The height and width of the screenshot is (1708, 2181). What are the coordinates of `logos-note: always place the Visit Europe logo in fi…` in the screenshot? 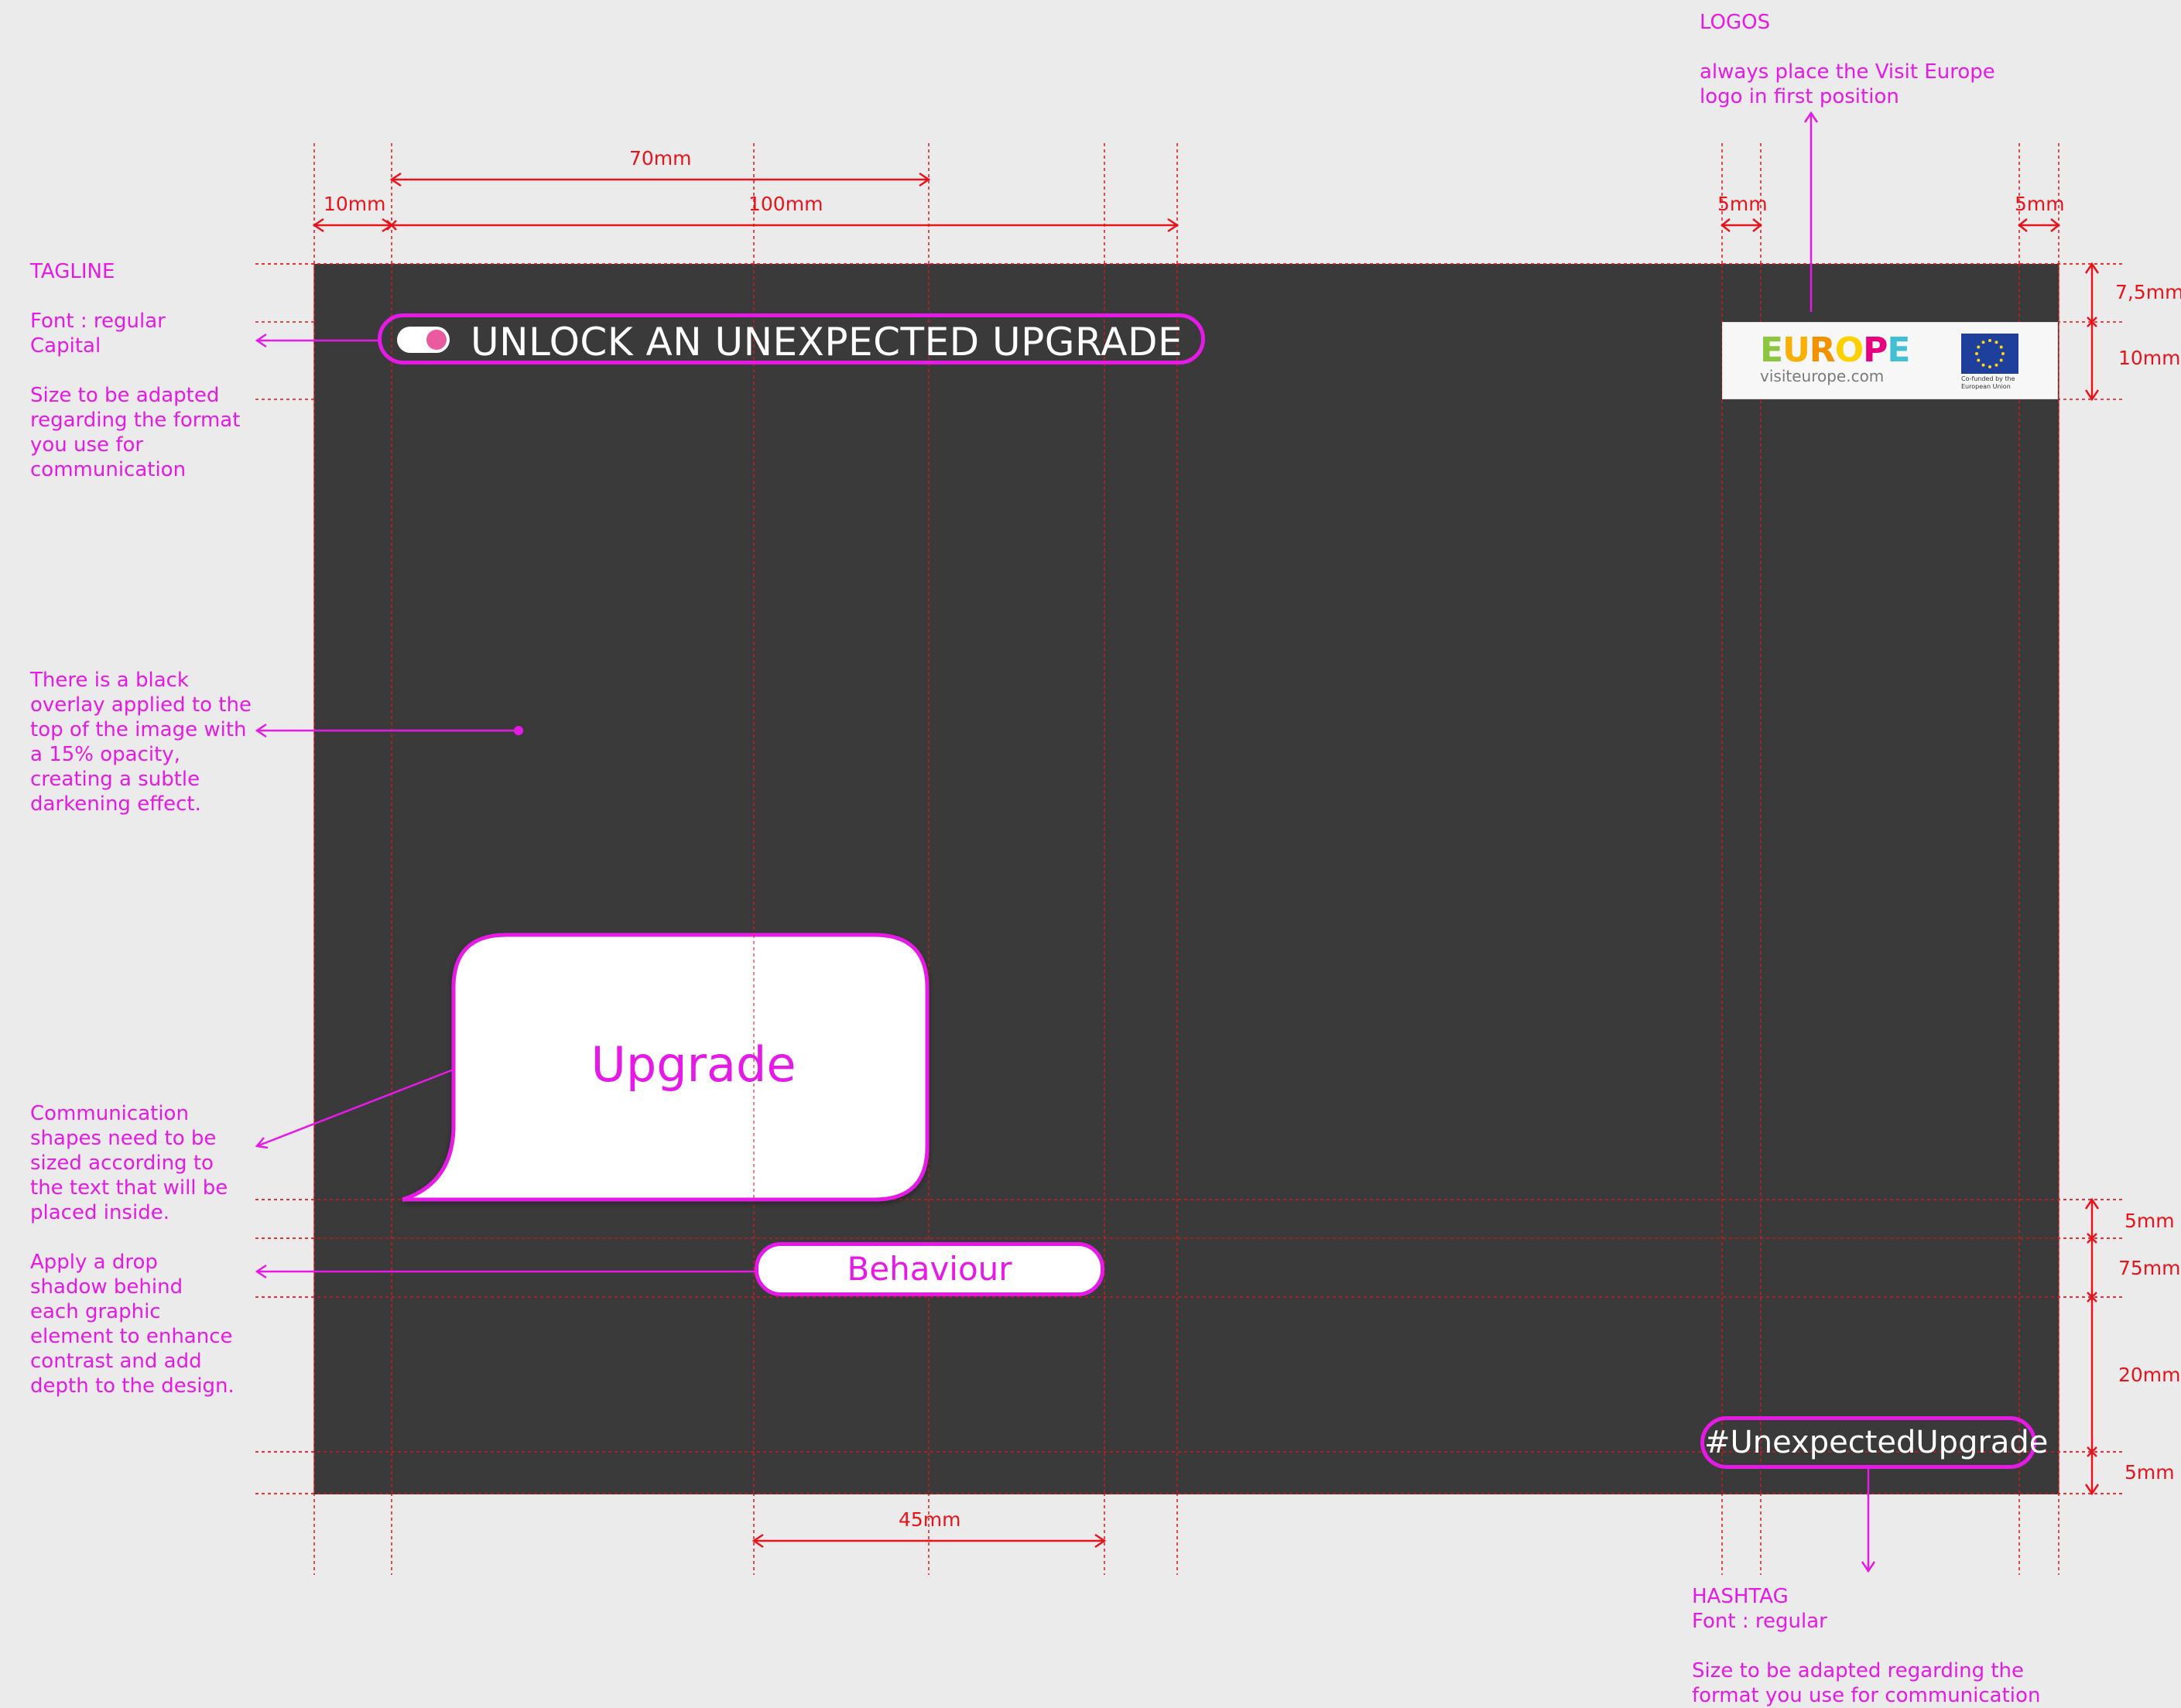 It's located at (1847, 84).